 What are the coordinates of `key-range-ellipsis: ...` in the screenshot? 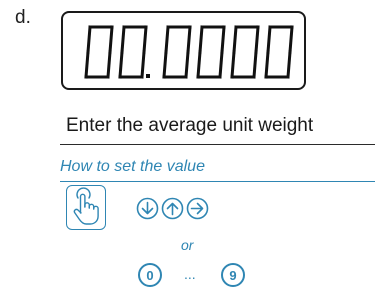 It's located at (190, 274).